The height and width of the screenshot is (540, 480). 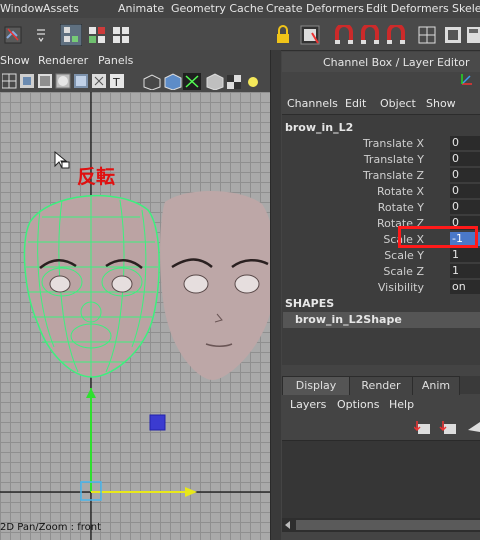 I want to click on rotate-x-value: 0, so click(x=465, y=191).